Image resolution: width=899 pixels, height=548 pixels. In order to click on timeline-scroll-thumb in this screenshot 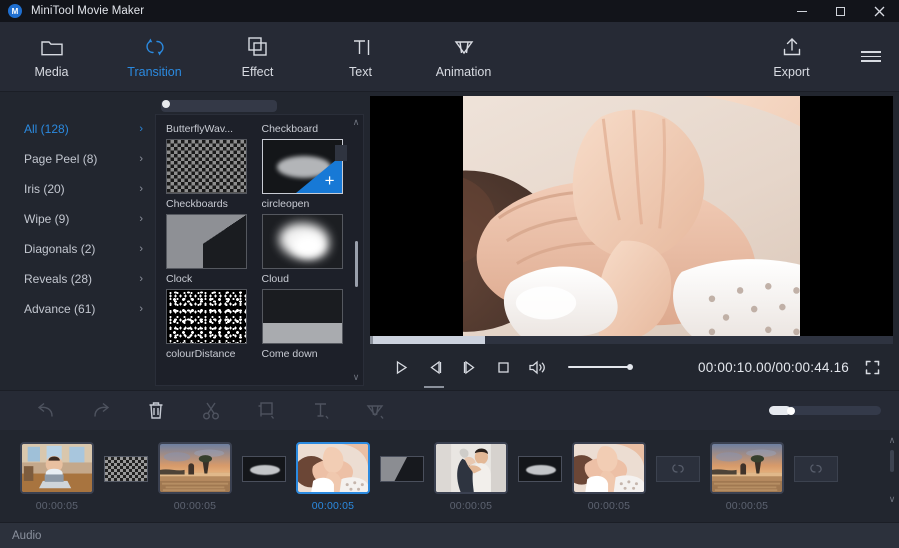, I will do `click(892, 461)`.